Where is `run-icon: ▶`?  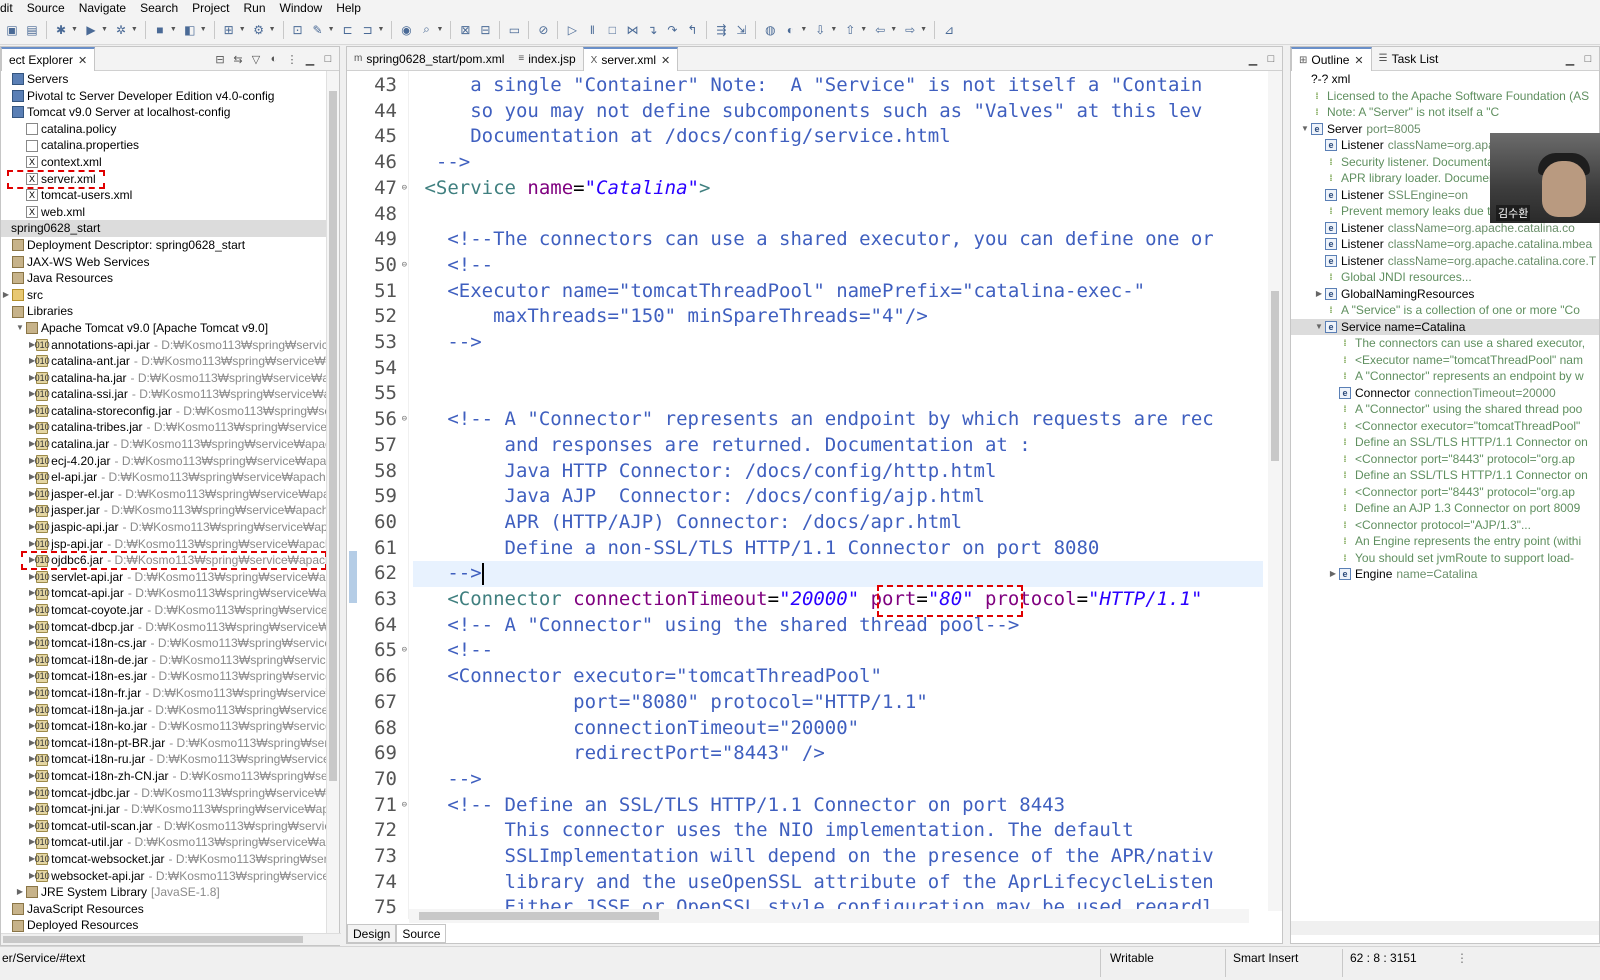 run-icon: ▶ is located at coordinates (91, 30).